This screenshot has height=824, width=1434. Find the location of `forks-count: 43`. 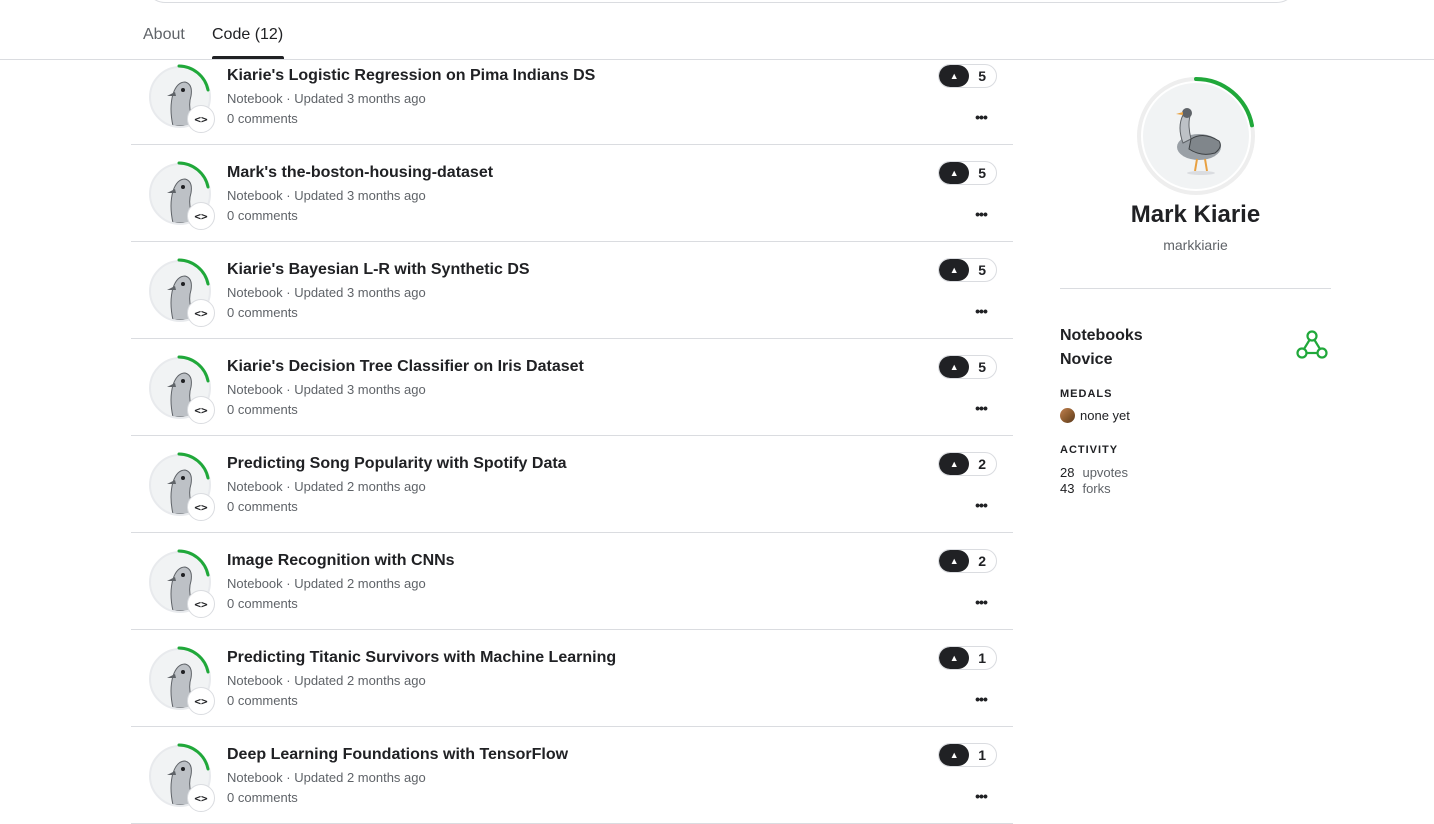

forks-count: 43 is located at coordinates (1067, 488).